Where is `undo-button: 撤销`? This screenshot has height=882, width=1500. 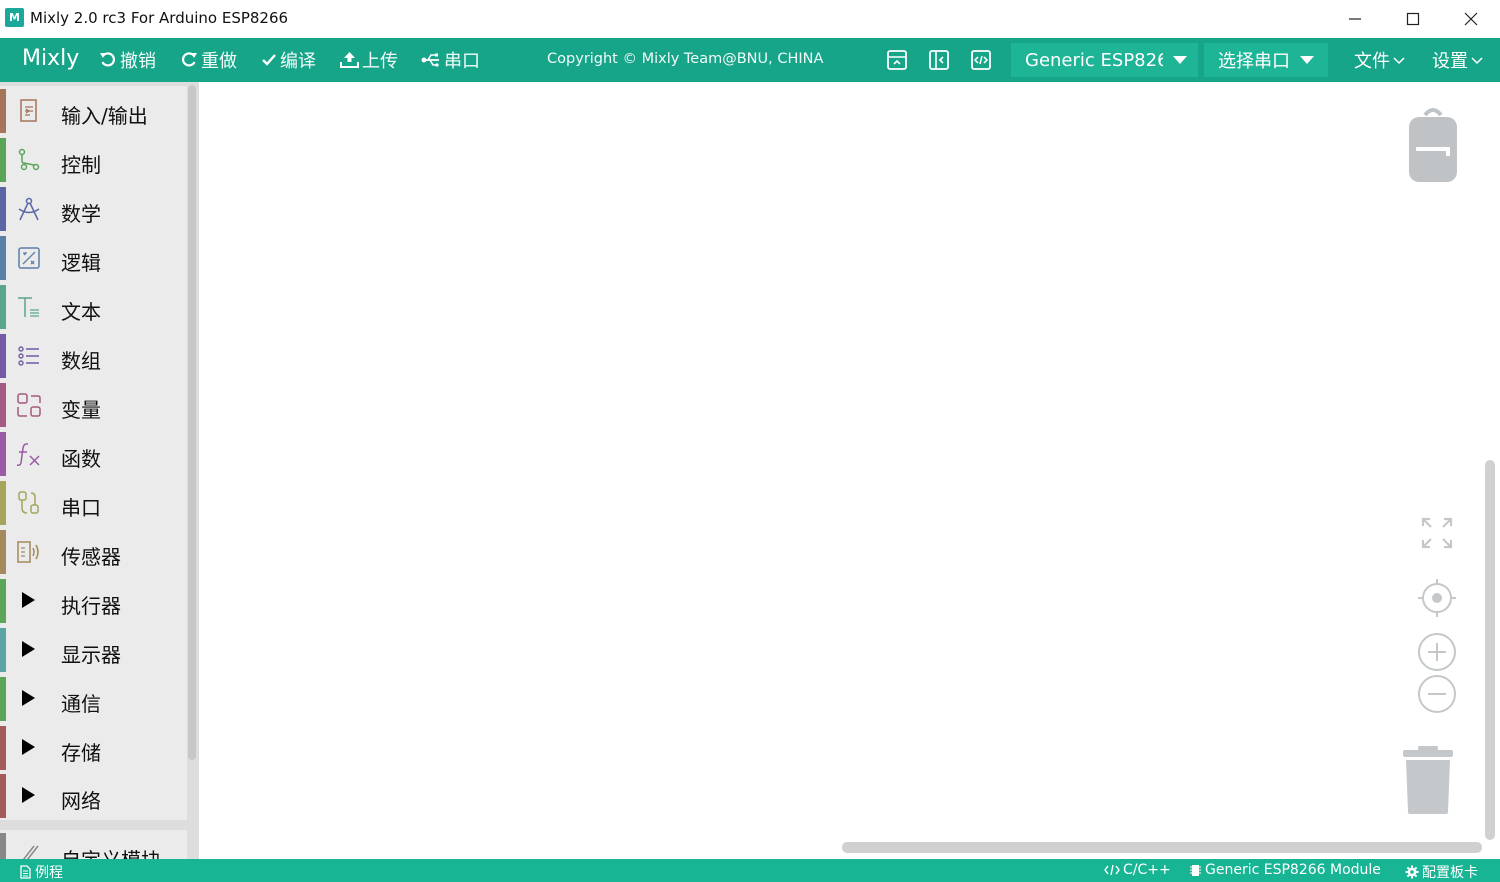 undo-button: 撤销 is located at coordinates (127, 60).